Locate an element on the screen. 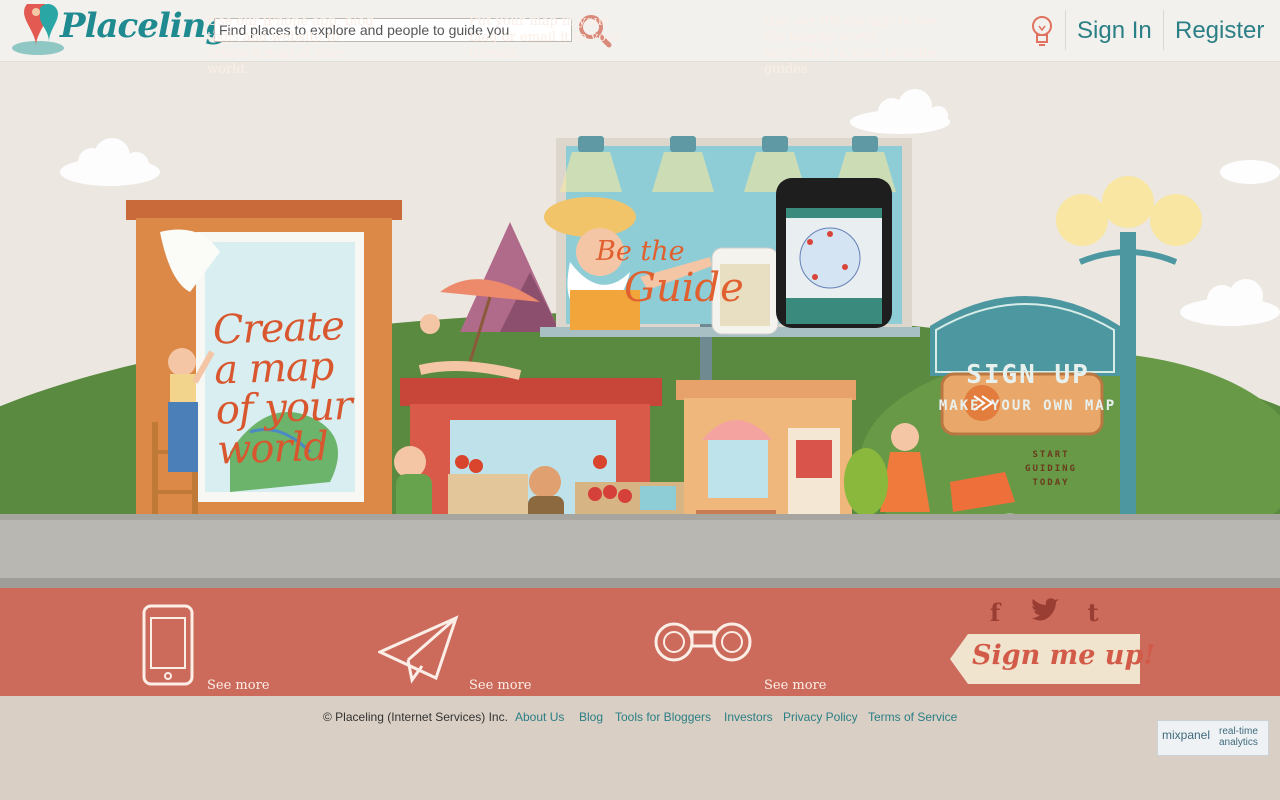 This screenshot has height=800, width=1280. footer-link-about: About Us is located at coordinates (539, 717).